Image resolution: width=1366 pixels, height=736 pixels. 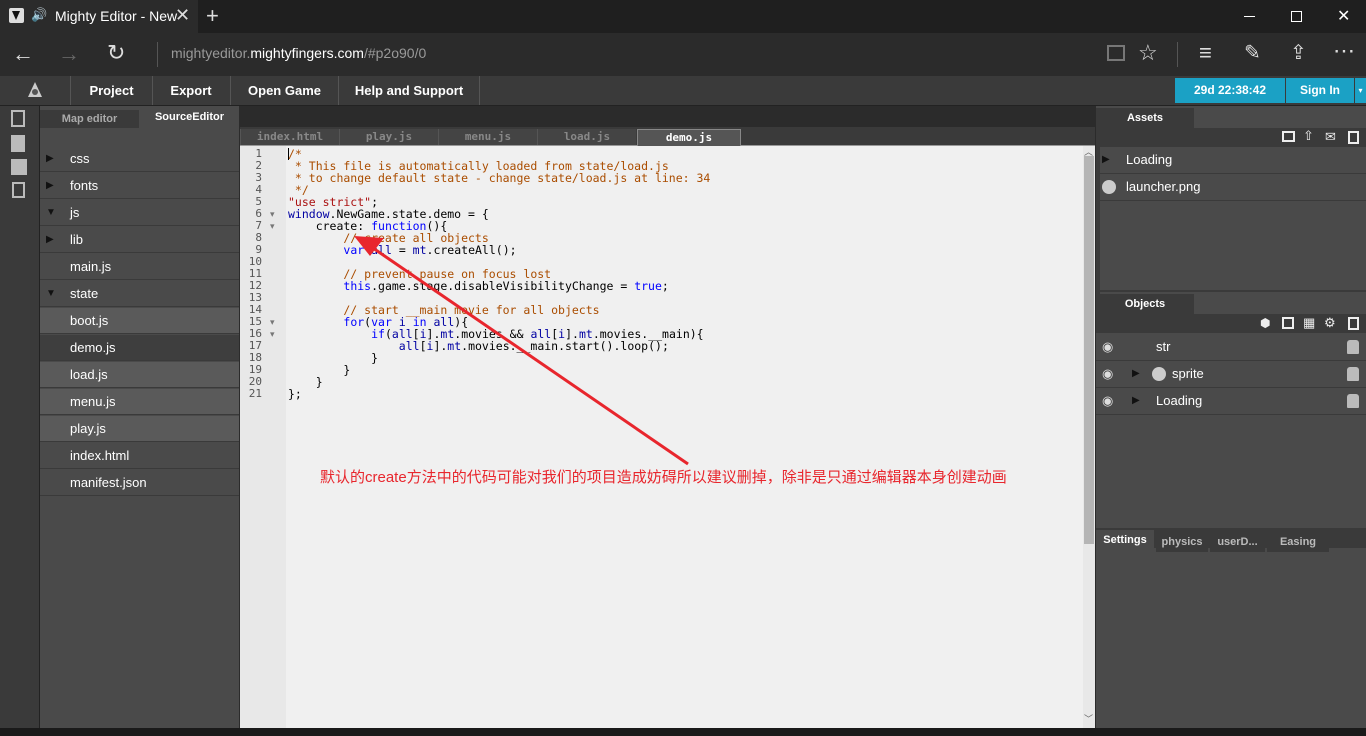 I want to click on link-icon: ⚙, so click(x=1330, y=323).